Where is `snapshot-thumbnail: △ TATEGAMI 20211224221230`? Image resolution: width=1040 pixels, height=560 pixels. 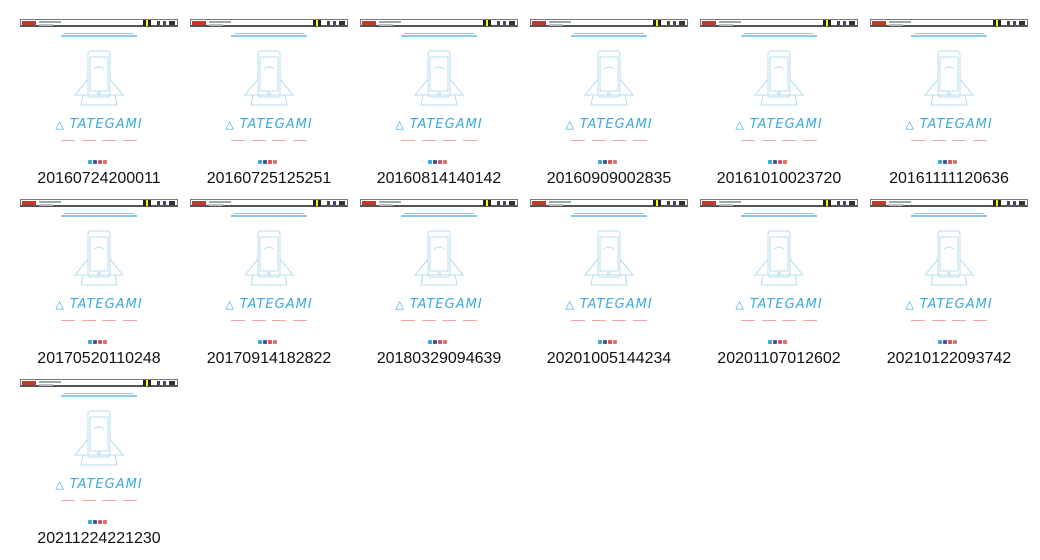 snapshot-thumbnail: △ TATEGAMI 20211224221230 is located at coordinates (99, 465).